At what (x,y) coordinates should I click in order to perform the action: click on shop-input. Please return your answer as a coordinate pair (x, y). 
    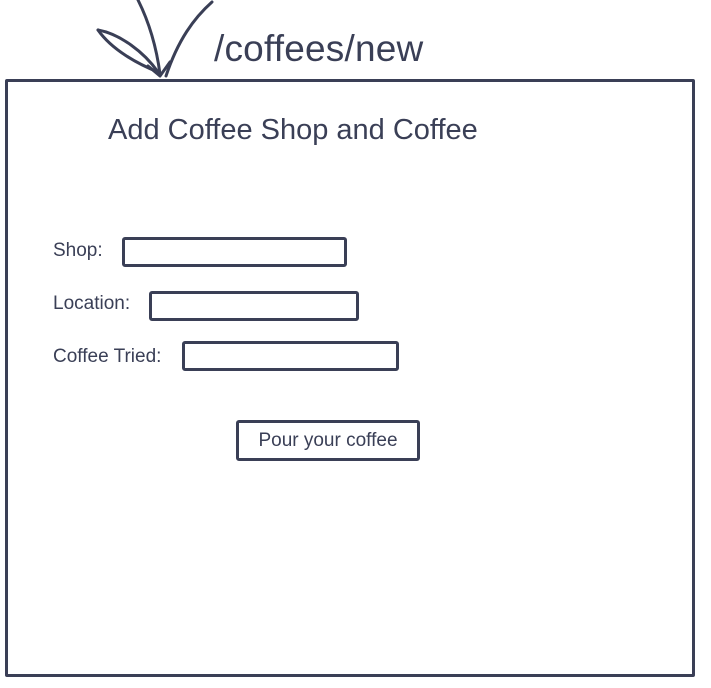
    Looking at the image, I should click on (234, 252).